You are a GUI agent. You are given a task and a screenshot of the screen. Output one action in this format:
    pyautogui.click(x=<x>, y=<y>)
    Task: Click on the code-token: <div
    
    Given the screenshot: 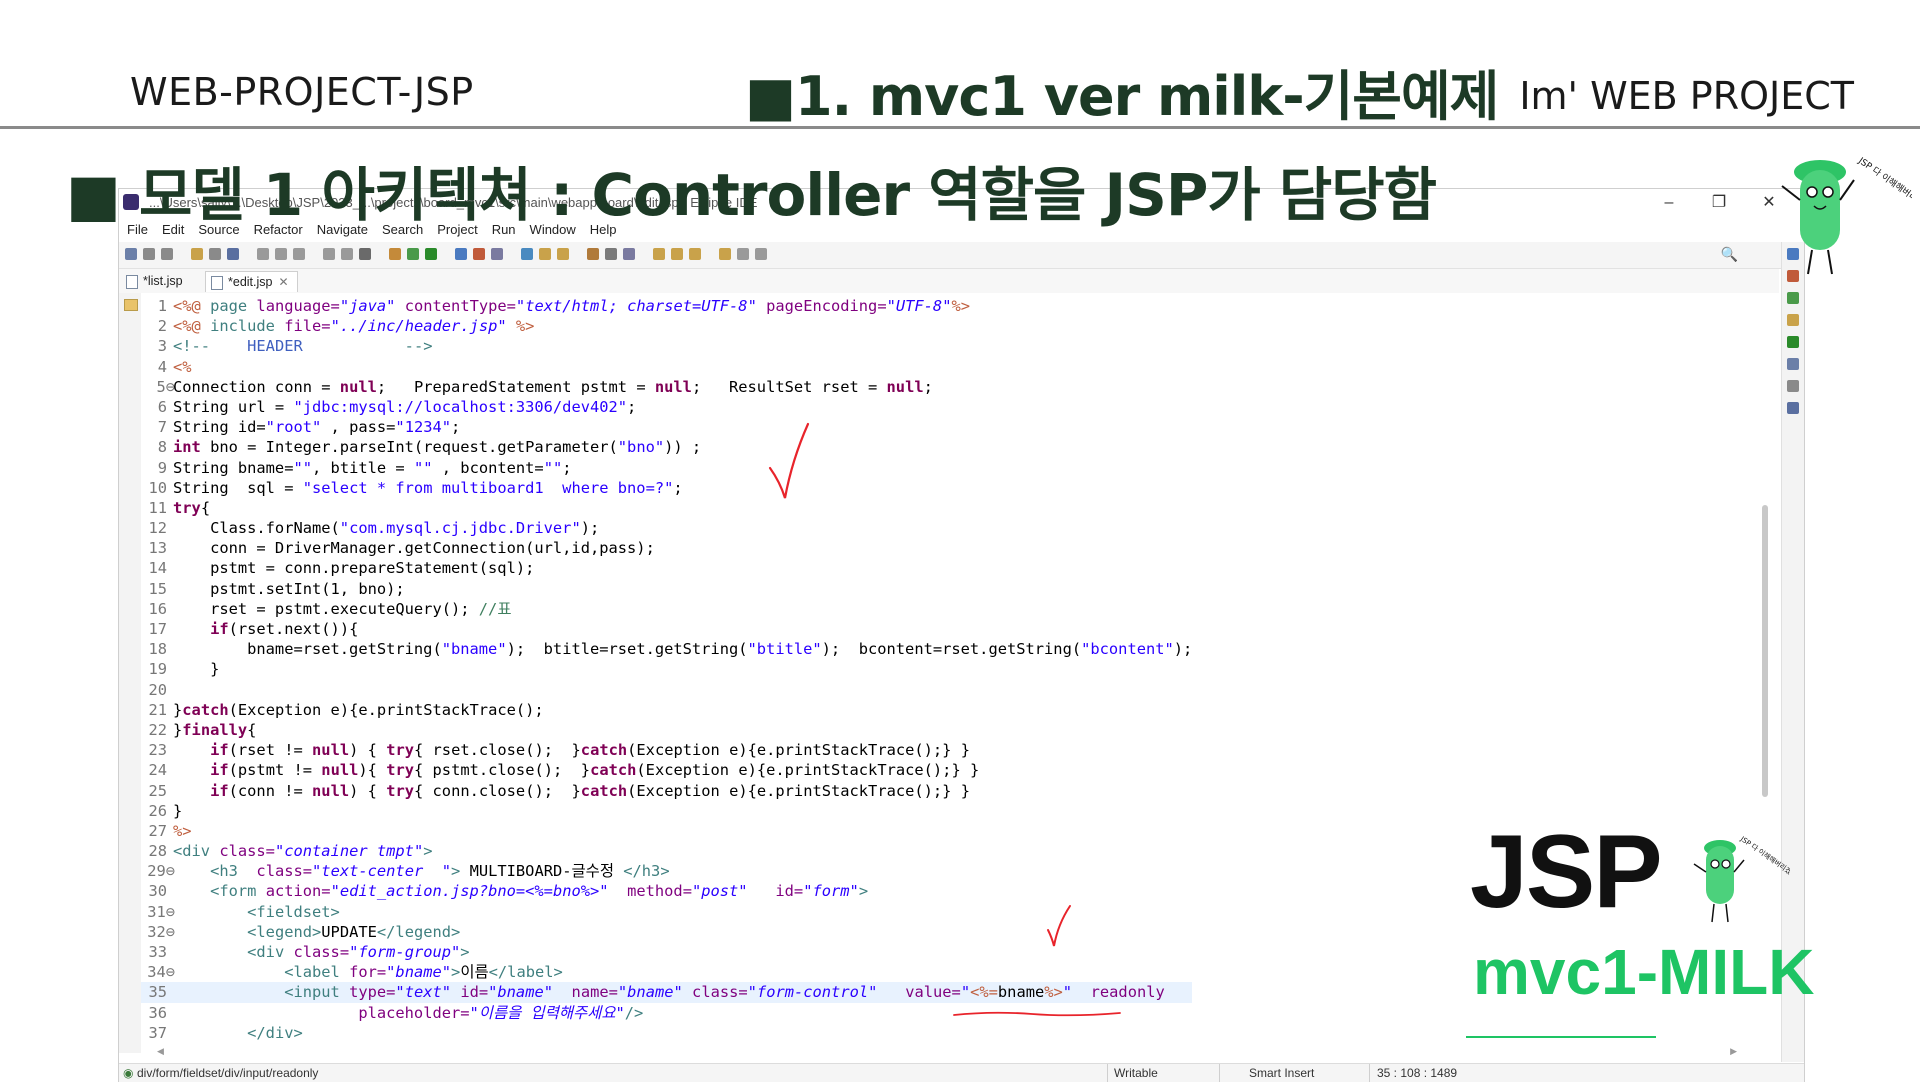 What is the action you would take?
    pyautogui.click(x=270, y=952)
    